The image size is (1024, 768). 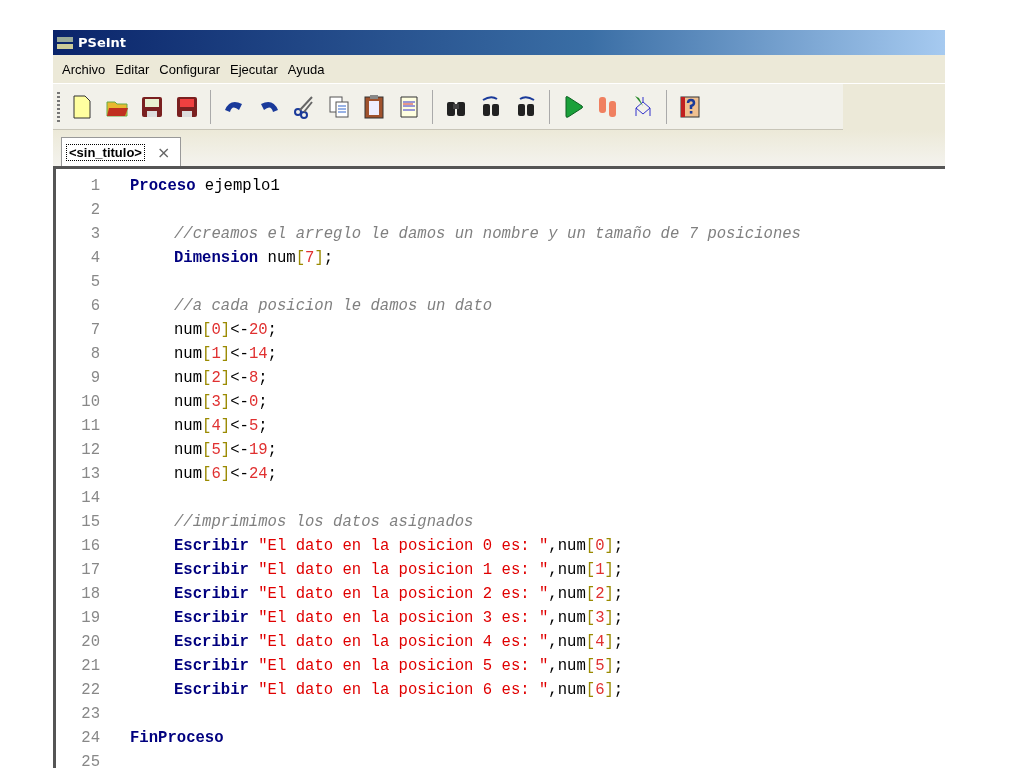 What do you see at coordinates (90, 522) in the screenshot?
I see `line-number: 15` at bounding box center [90, 522].